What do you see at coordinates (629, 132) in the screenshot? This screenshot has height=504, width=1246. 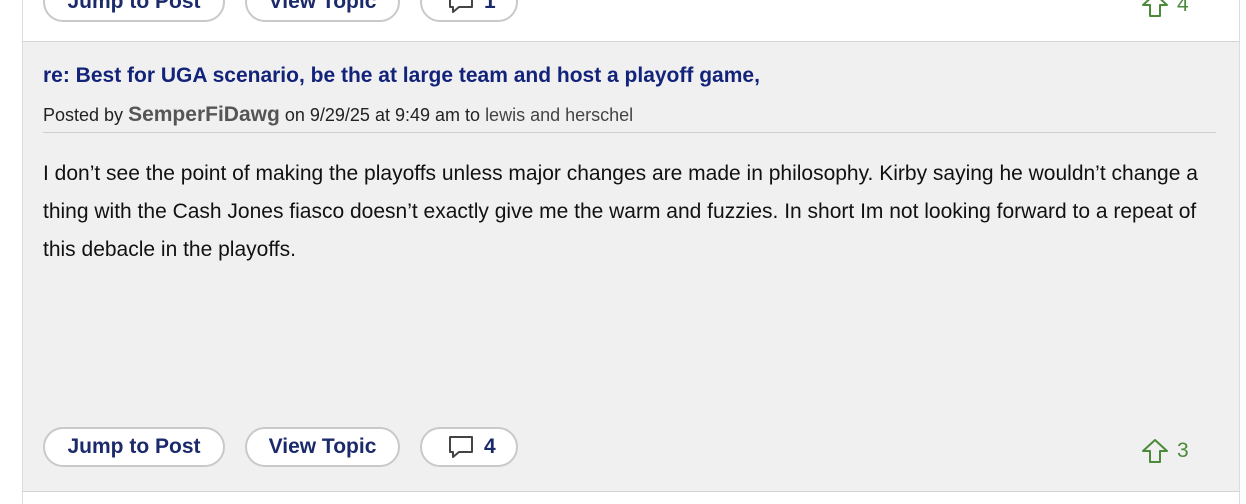 I see `meta-divider` at bounding box center [629, 132].